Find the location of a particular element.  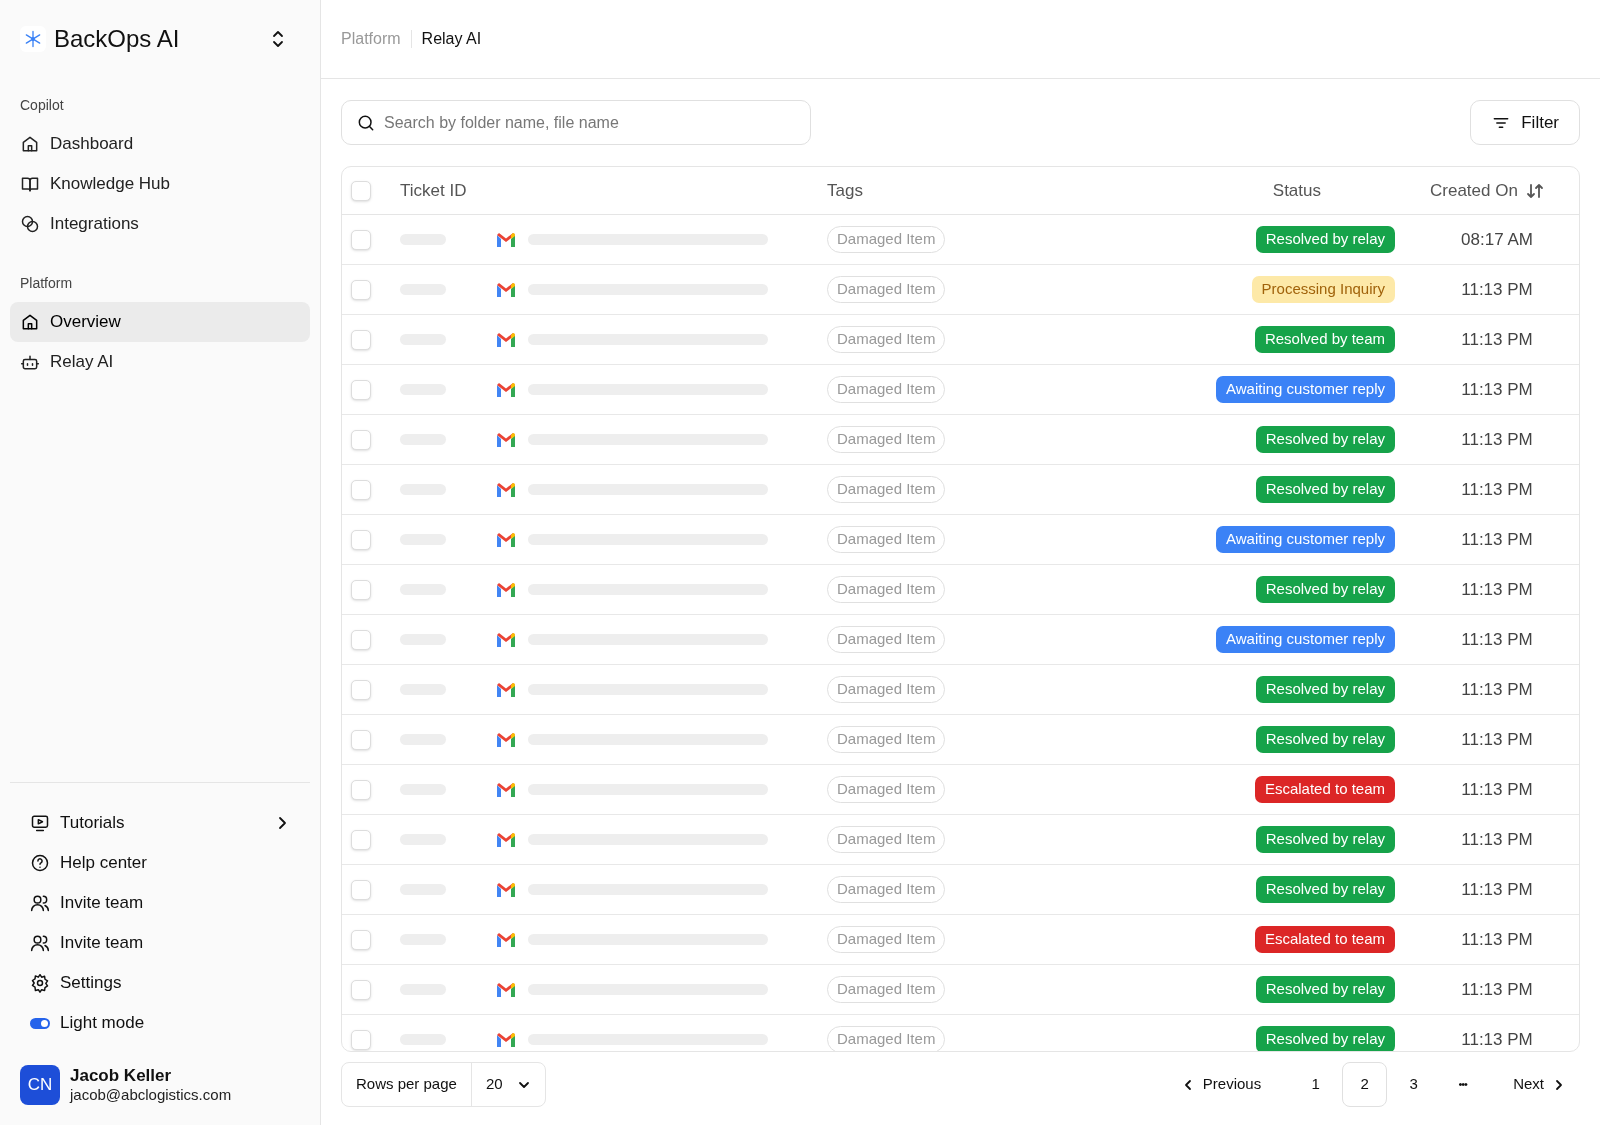

menu-item: Help center is located at coordinates (160, 863).